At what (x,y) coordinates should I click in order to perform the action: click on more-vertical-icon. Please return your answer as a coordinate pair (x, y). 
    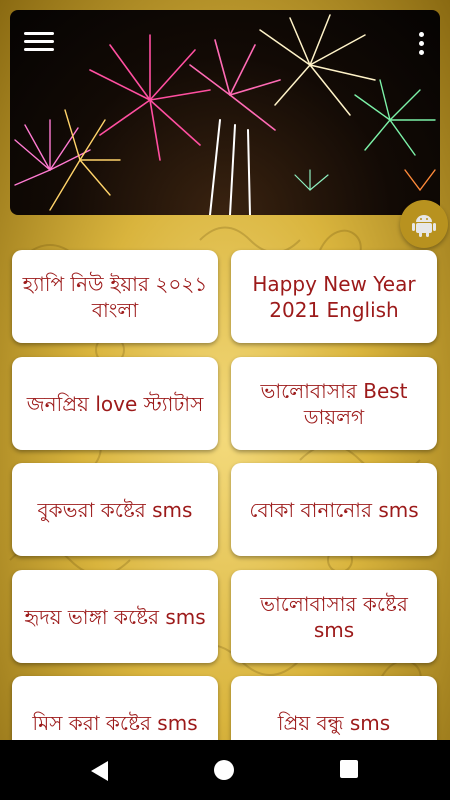
    Looking at the image, I should click on (421, 45).